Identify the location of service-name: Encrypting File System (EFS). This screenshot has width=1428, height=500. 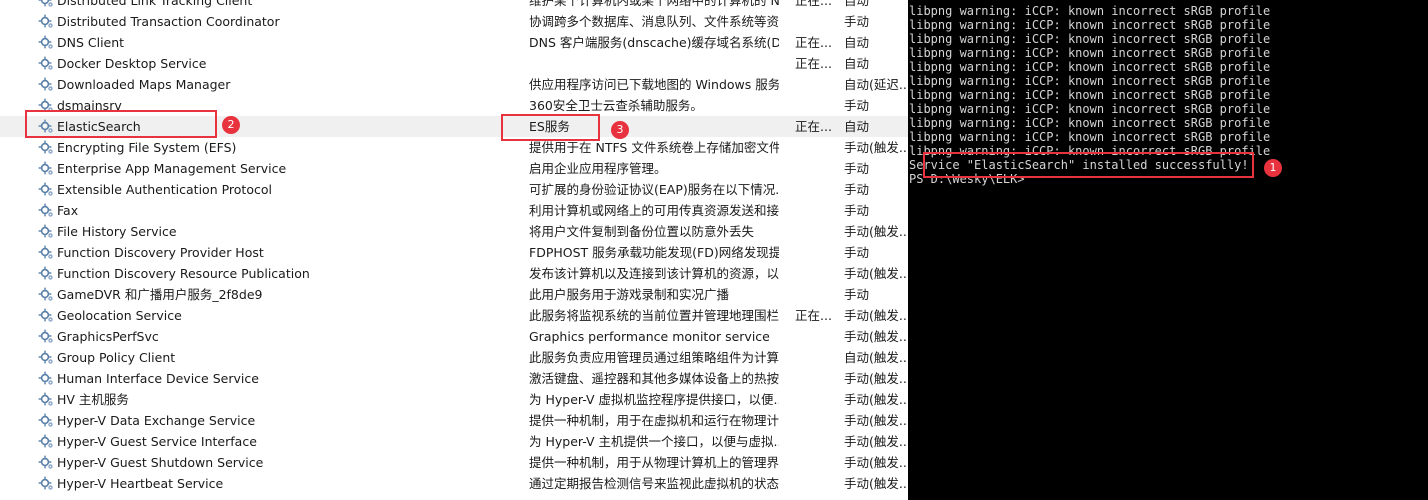
(147, 147).